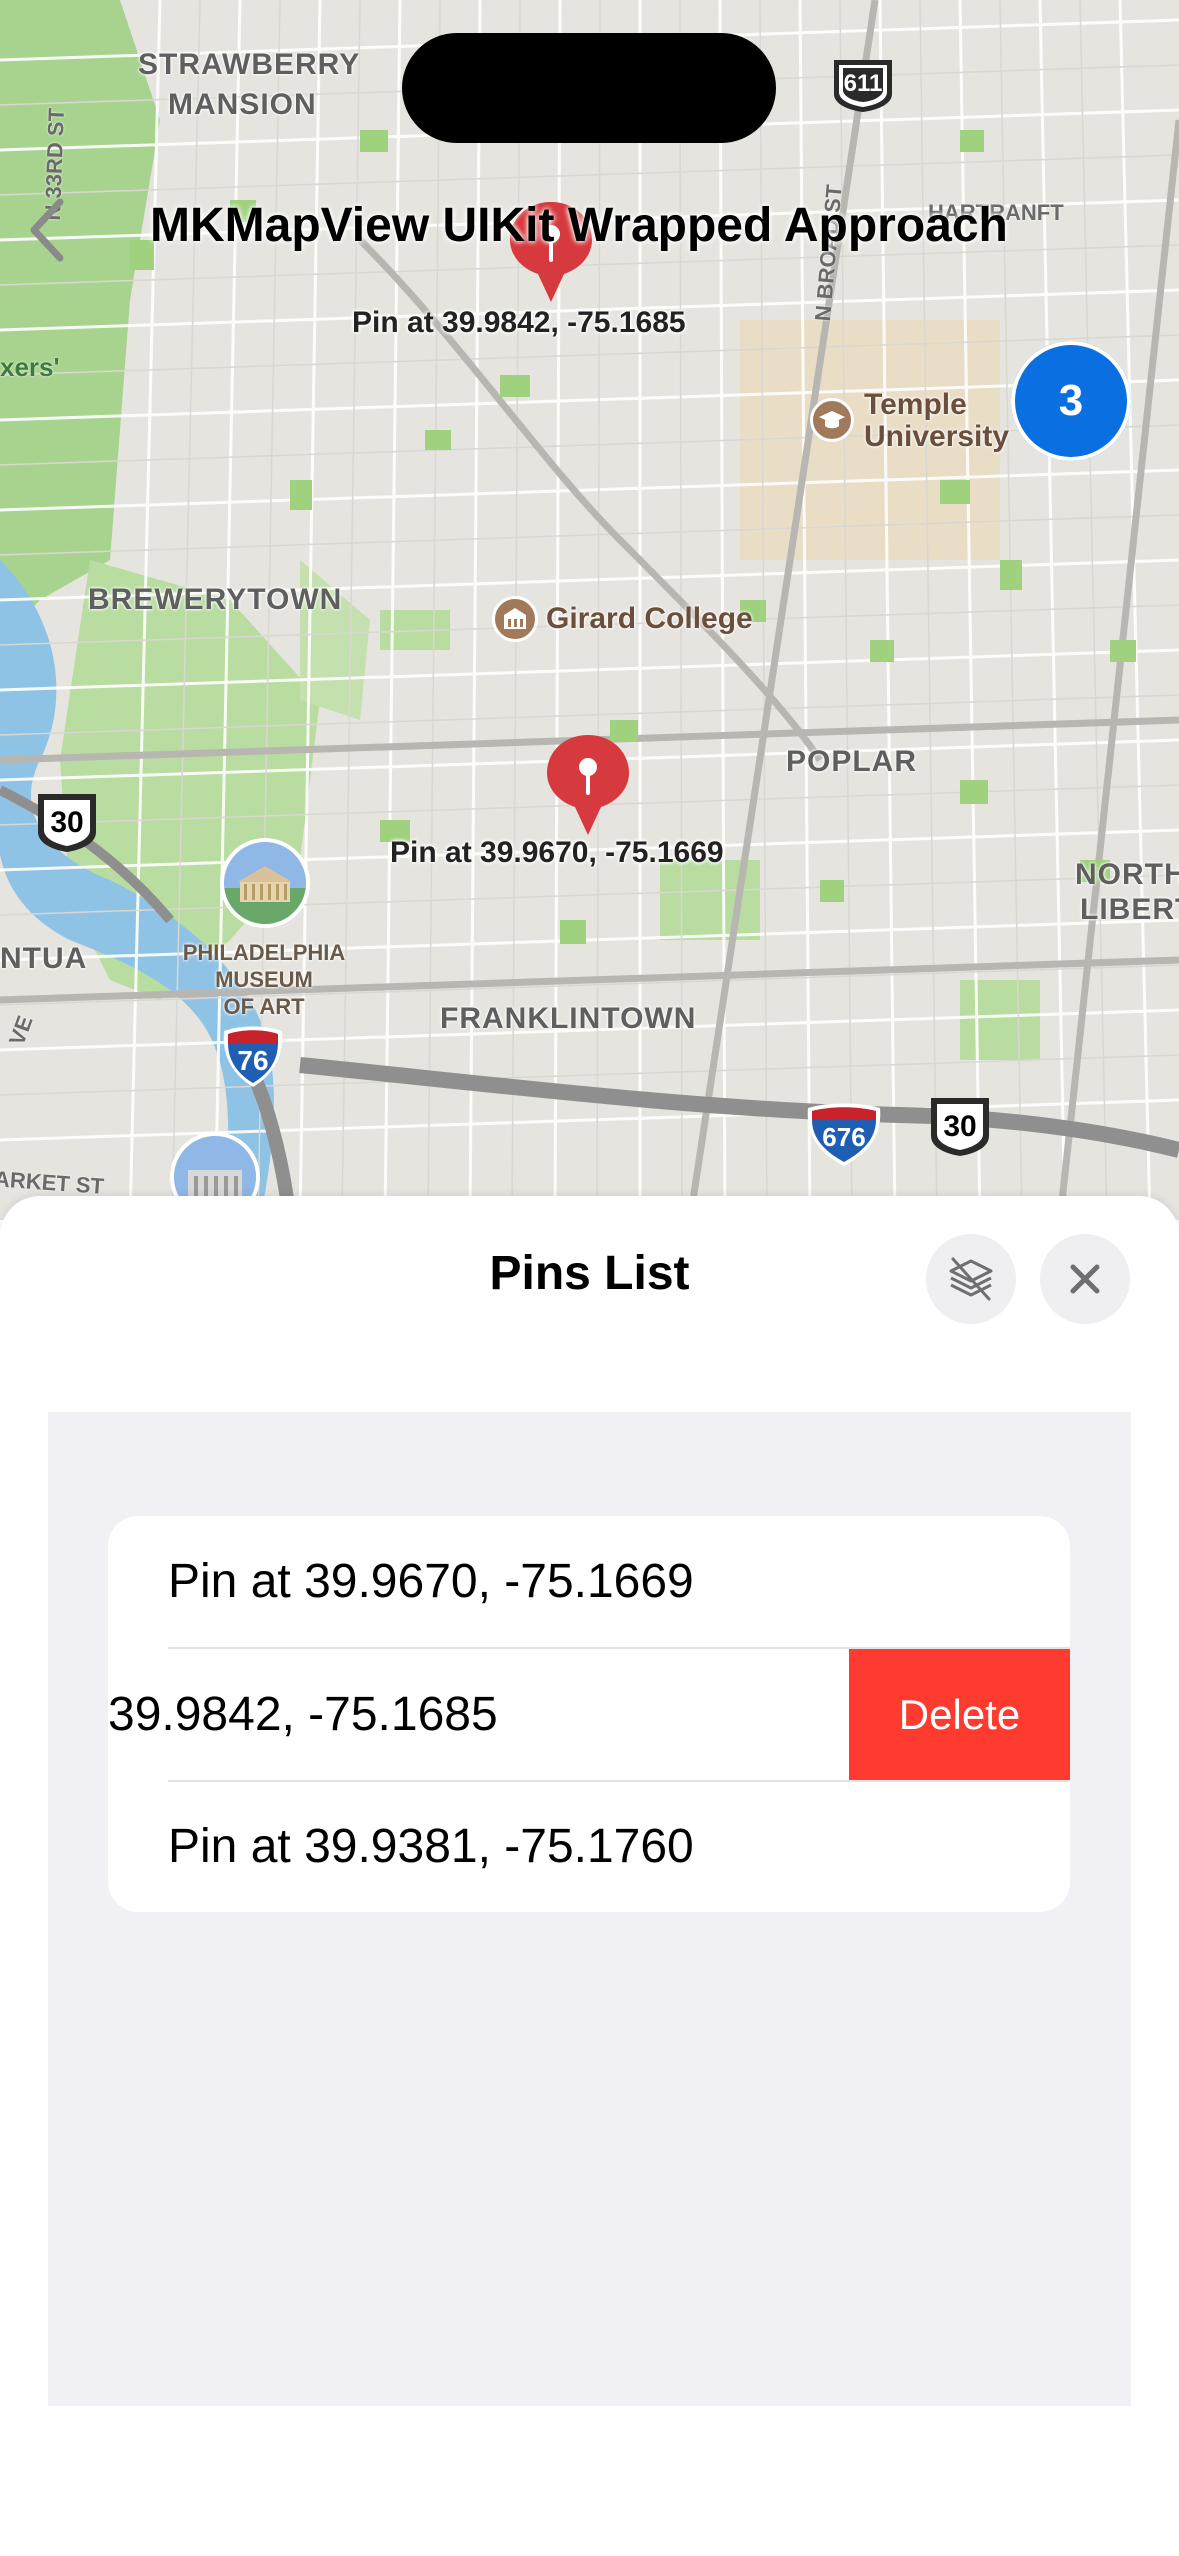 Image resolution: width=1179 pixels, height=2556 pixels. I want to click on college-icon, so click(515, 619).